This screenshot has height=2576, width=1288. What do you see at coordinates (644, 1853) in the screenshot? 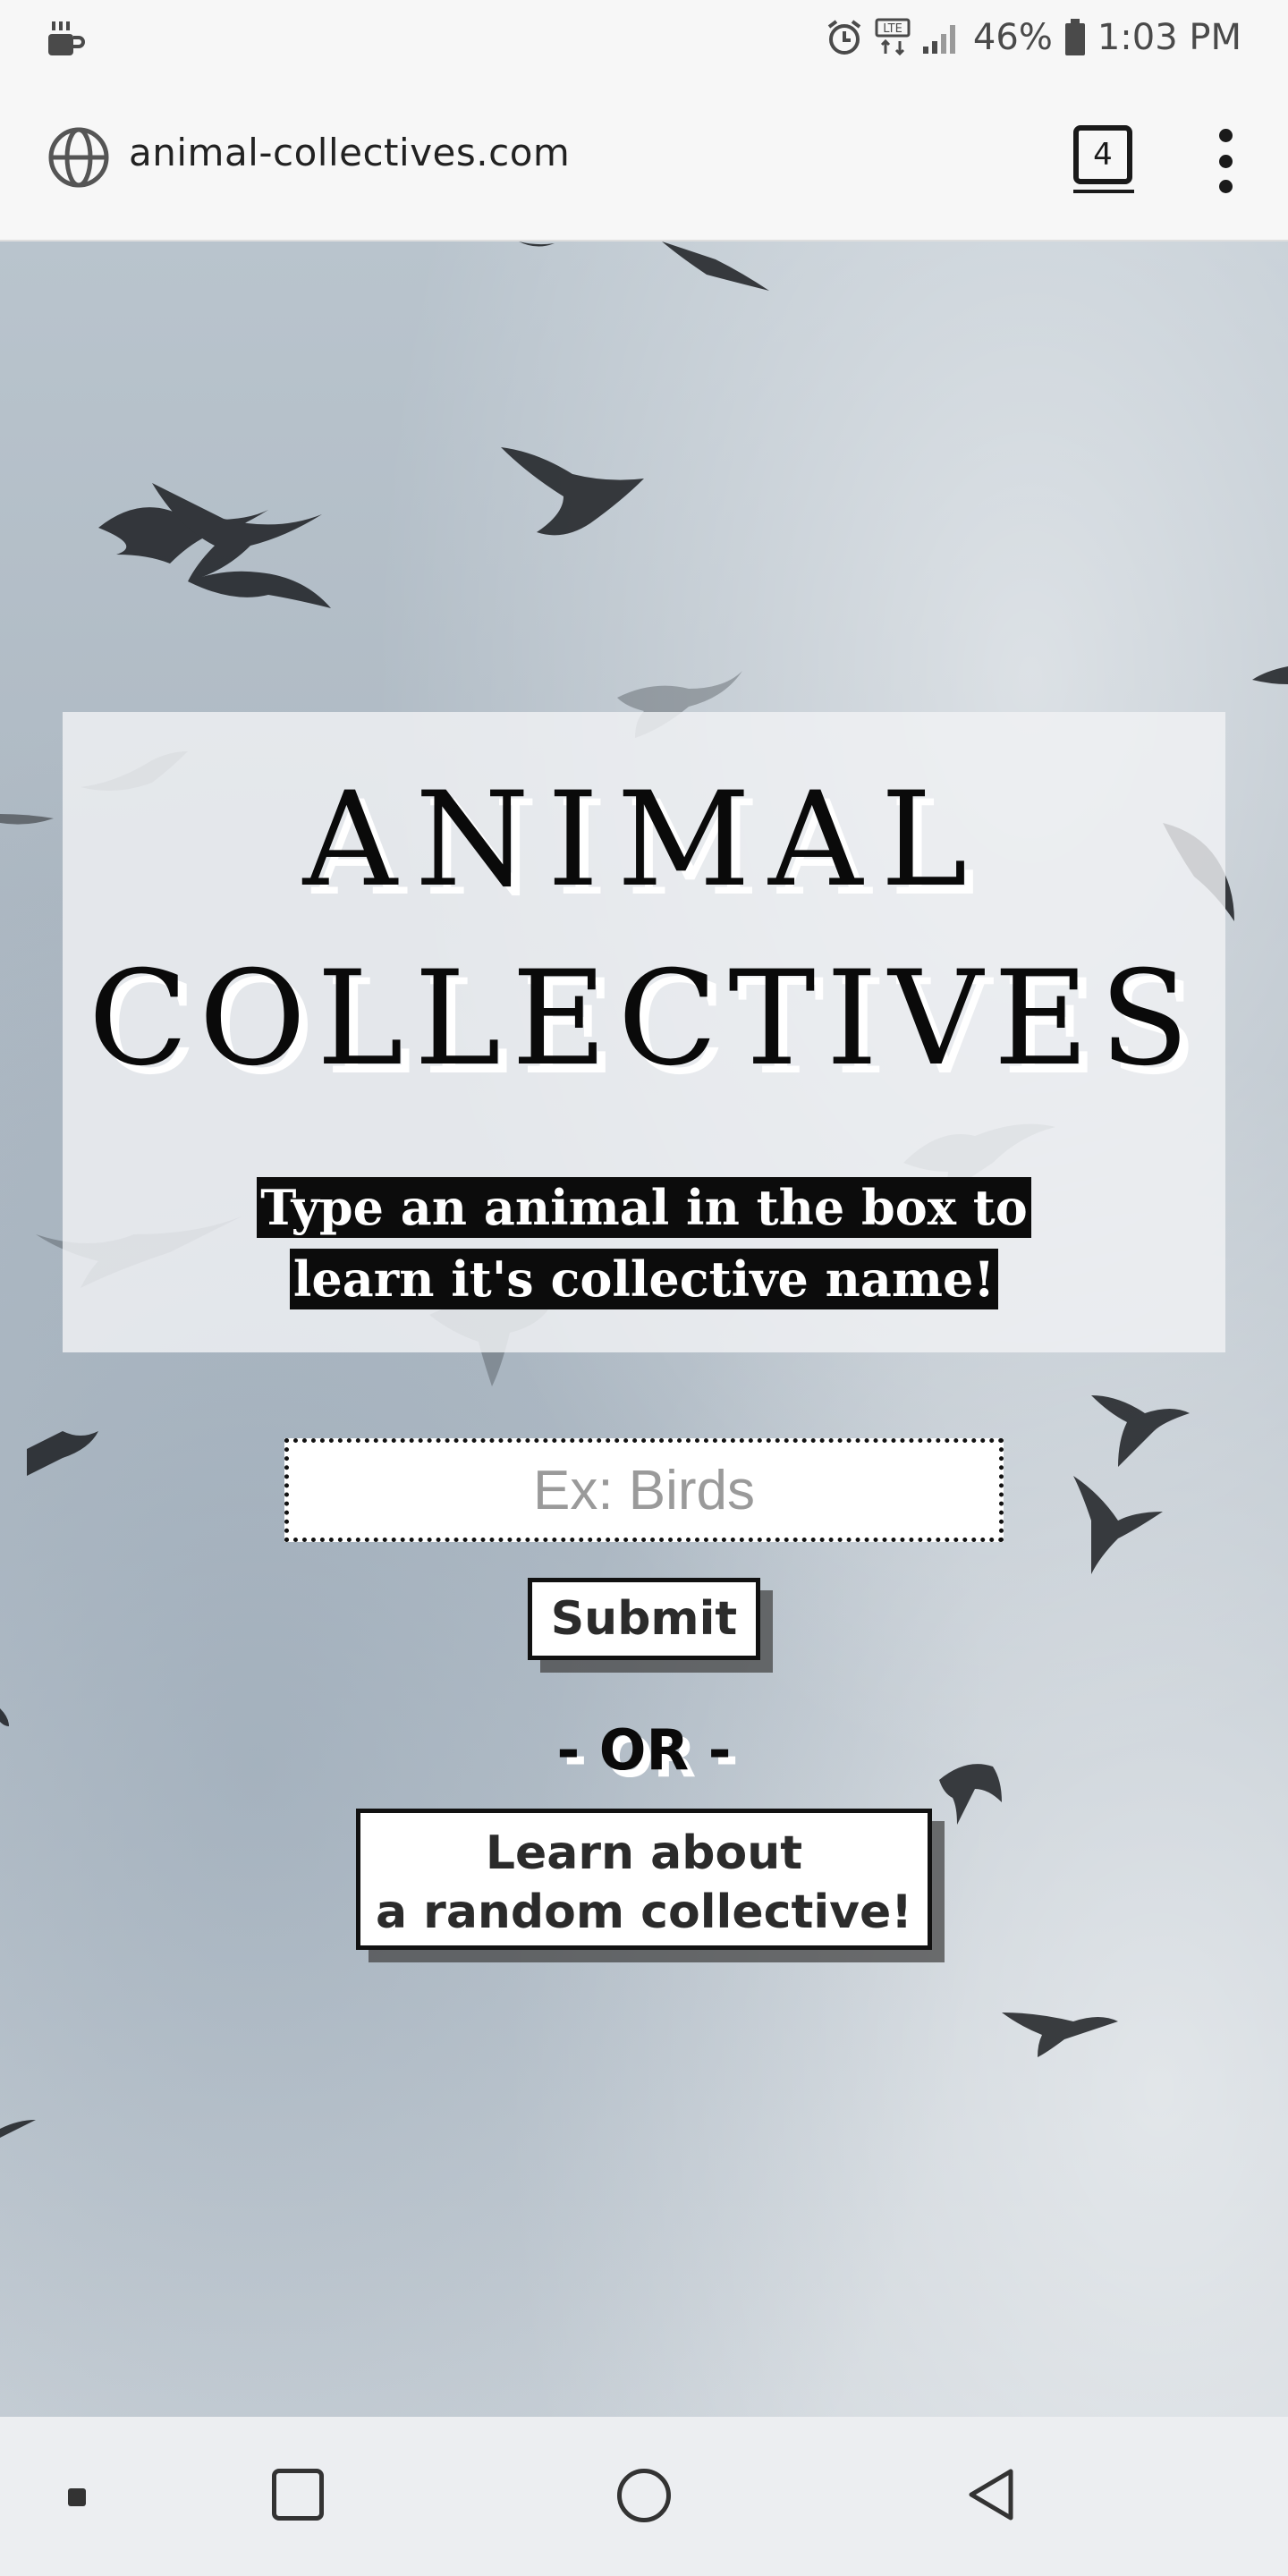
I see `random-button-line-1: Learn about` at bounding box center [644, 1853].